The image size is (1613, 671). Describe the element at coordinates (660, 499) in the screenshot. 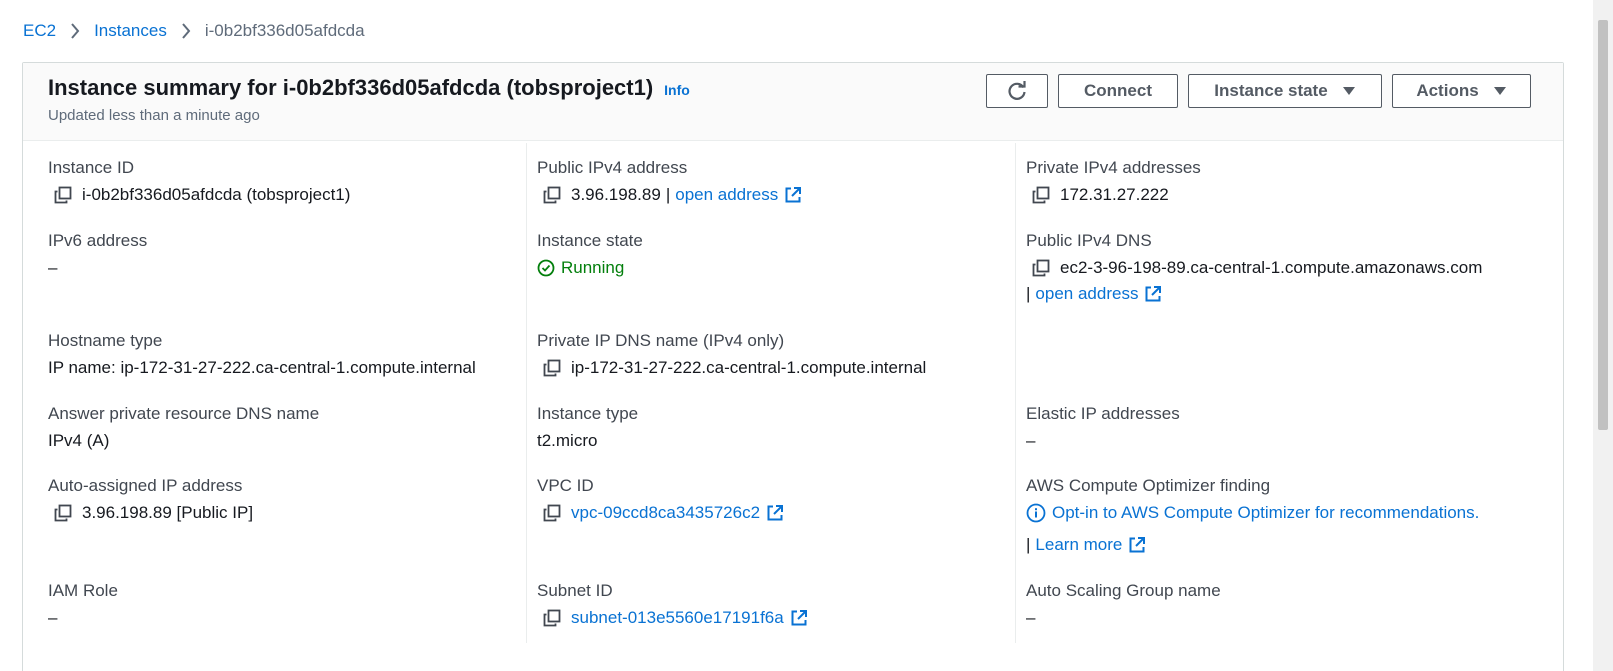

I see `field-vpc-id: VPC ID vpc-09ccd8ca3435726c2` at that location.